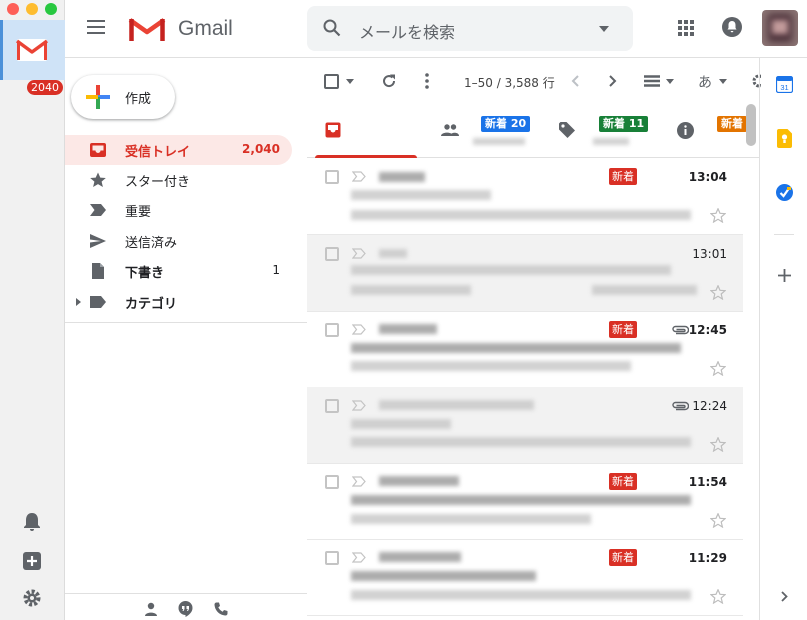  Describe the element at coordinates (525, 196) in the screenshot. I see `mail-row: 新着 13:04` at that location.